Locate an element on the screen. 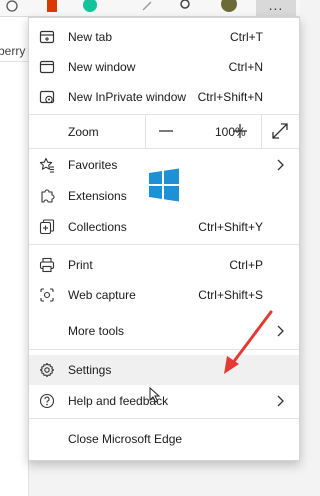 The height and width of the screenshot is (496, 320). menu-item-close-edge: Close Microsoft Edge is located at coordinates (164, 439).